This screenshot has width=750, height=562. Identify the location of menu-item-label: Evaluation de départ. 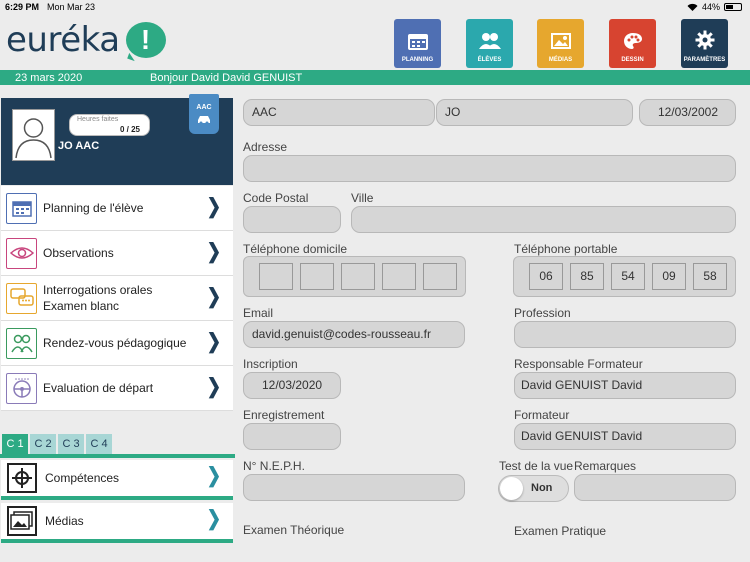
(98, 388).